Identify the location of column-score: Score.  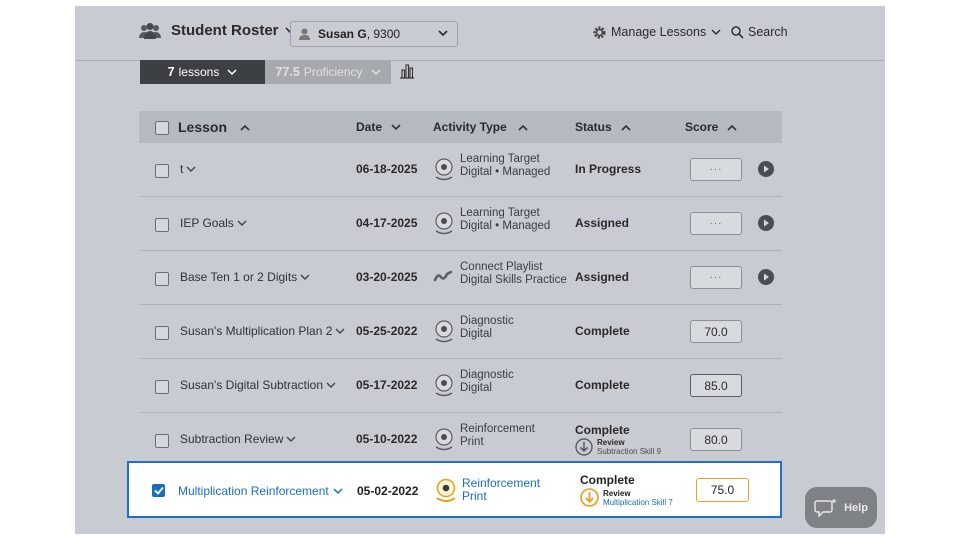
(711, 127).